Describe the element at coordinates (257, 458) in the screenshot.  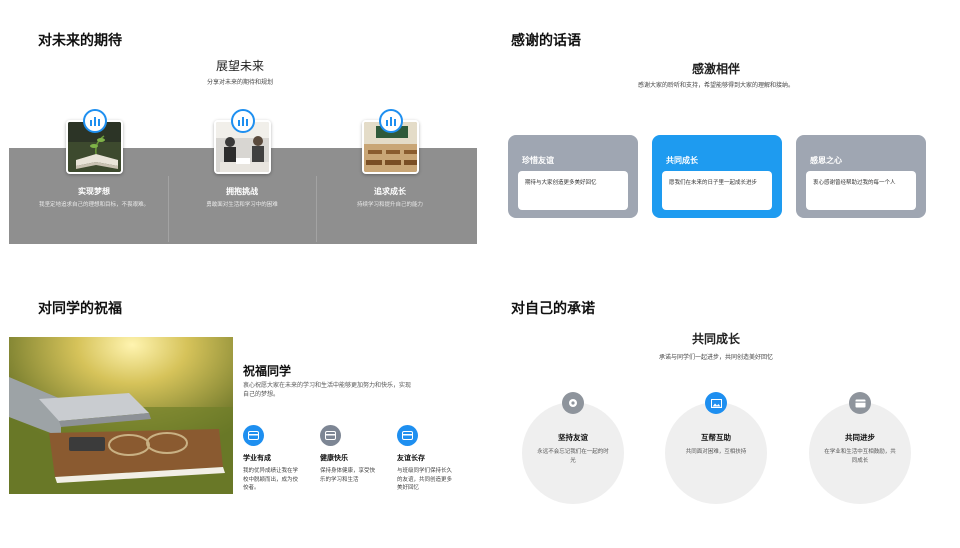
I see `wish-item-label: 学业有成` at that location.